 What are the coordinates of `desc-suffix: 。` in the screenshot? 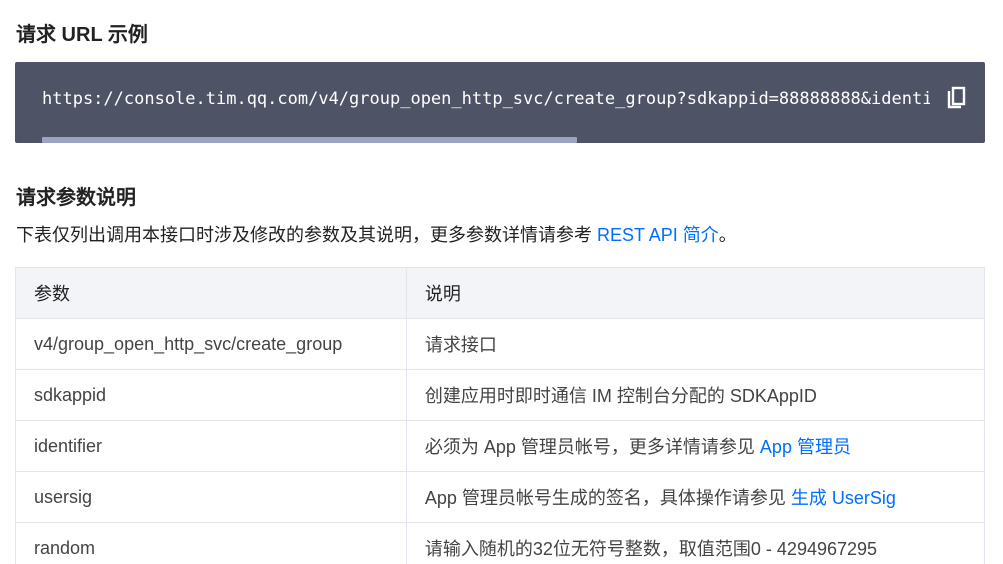 It's located at (727, 235).